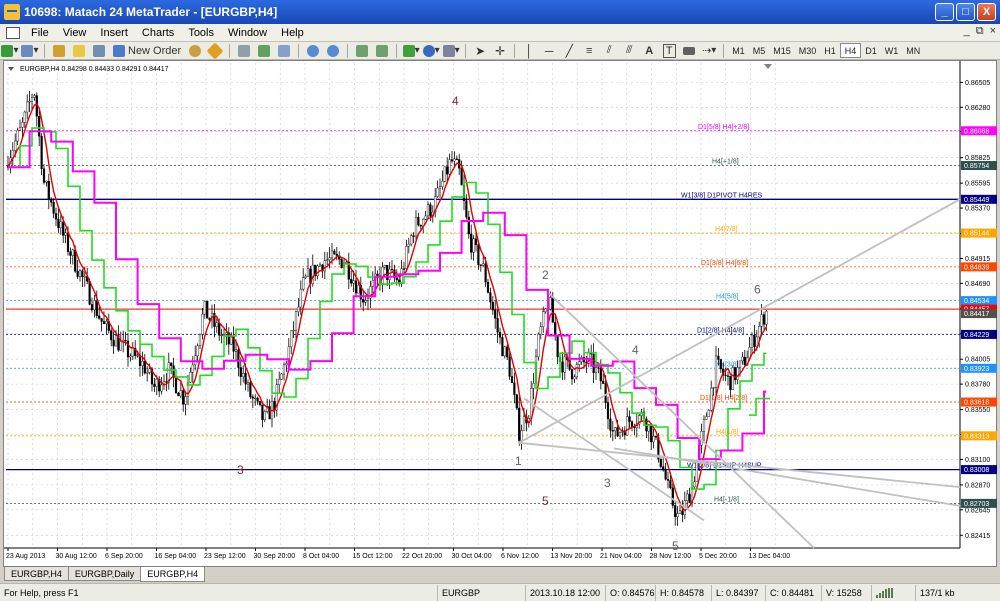 This screenshot has height=601, width=1000. Describe the element at coordinates (649, 51) in the screenshot. I see `text-button: A` at that location.